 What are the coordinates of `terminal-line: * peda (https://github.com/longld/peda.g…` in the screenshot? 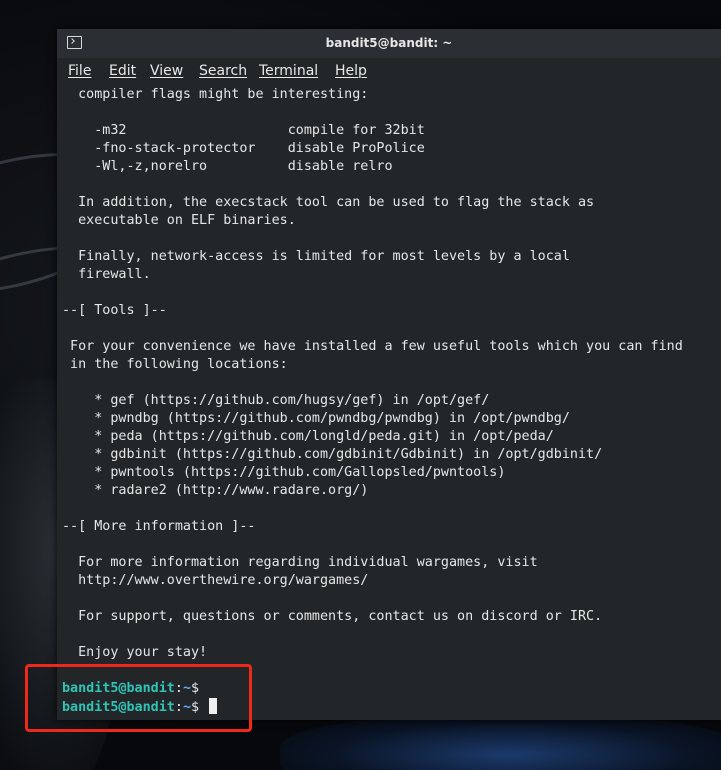 It's located at (308, 436).